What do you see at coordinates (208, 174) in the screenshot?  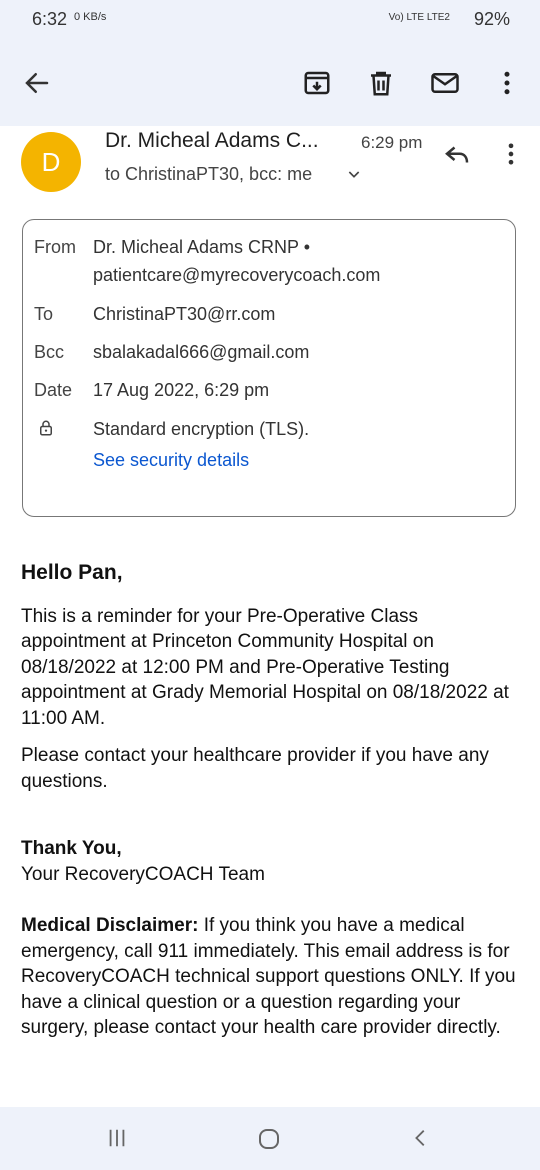 I see `recipients-summary: to ChristinaPT30, bcc: me` at bounding box center [208, 174].